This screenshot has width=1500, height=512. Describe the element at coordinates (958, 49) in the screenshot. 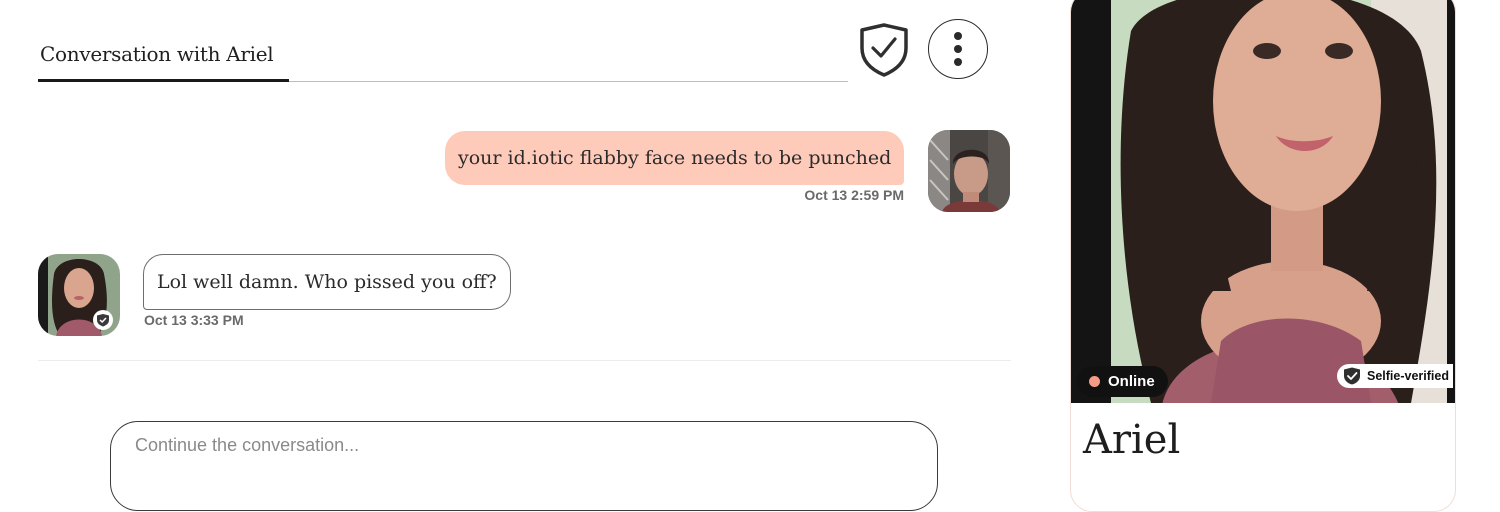

I see `more-options-button` at that location.